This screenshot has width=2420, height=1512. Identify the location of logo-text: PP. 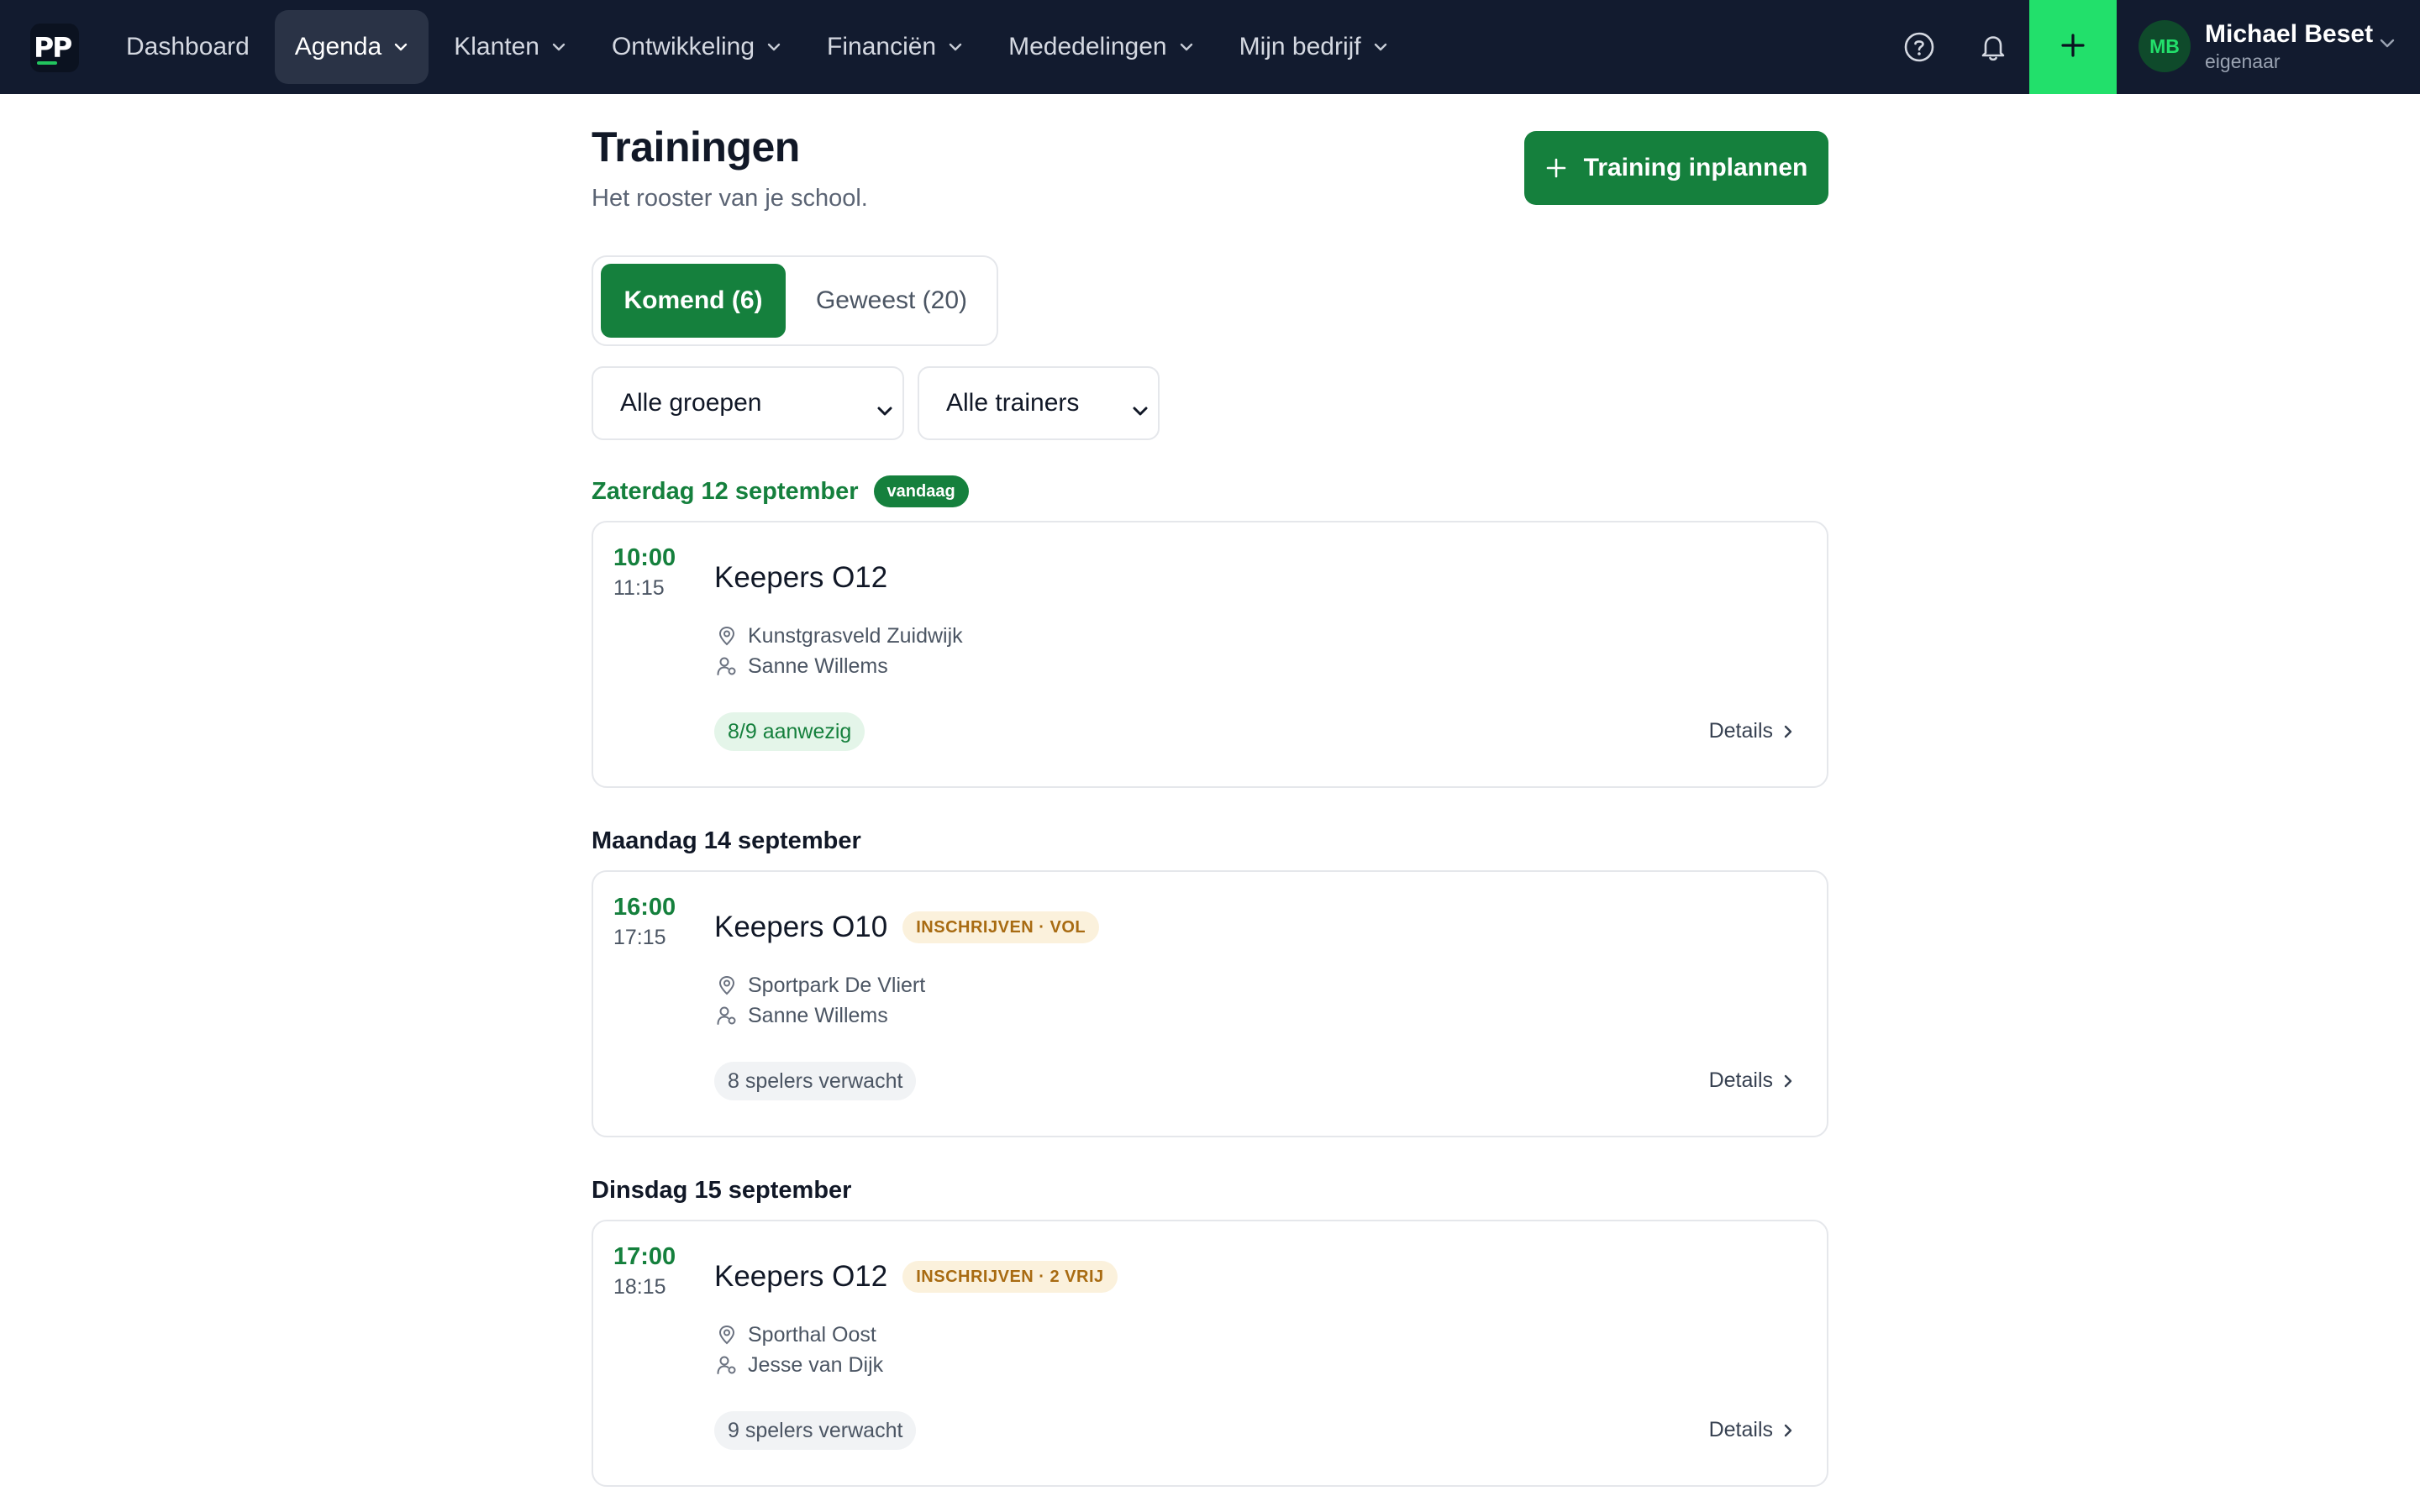
(53, 47).